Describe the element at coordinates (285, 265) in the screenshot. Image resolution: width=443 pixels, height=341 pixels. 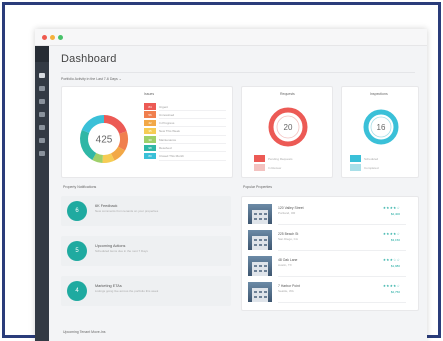
I see `property-location: Austin, TX` at that location.